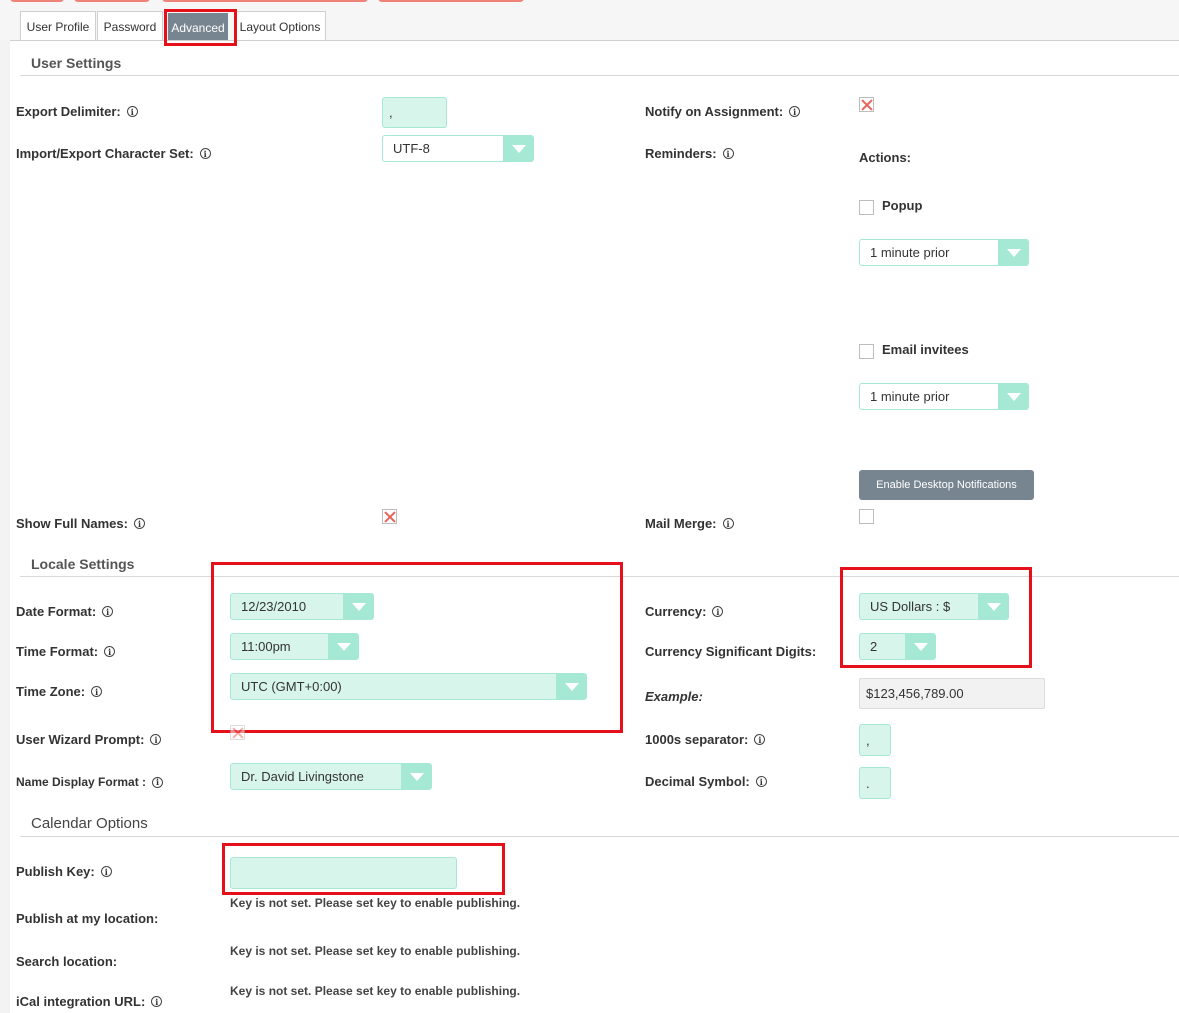 This screenshot has height=1013, width=1179. Describe the element at coordinates (57, 651) in the screenshot. I see `time-format-label-text: Time Format:` at that location.